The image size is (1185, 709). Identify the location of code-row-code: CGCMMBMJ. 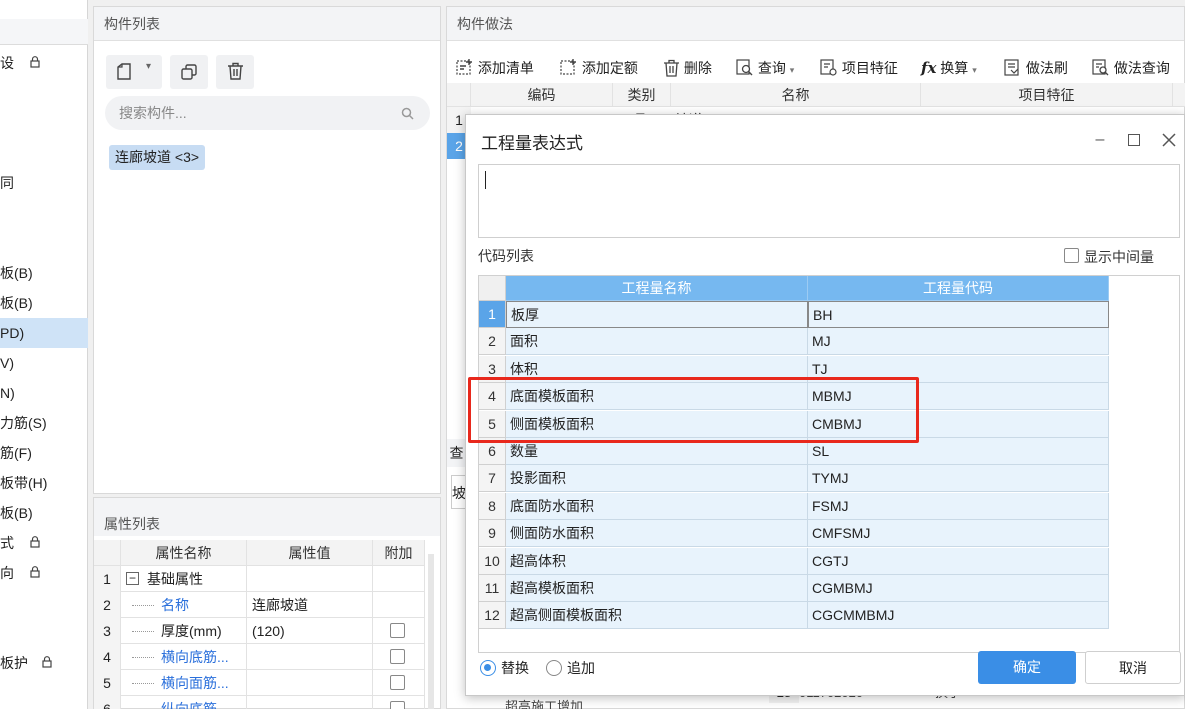
(958, 616).